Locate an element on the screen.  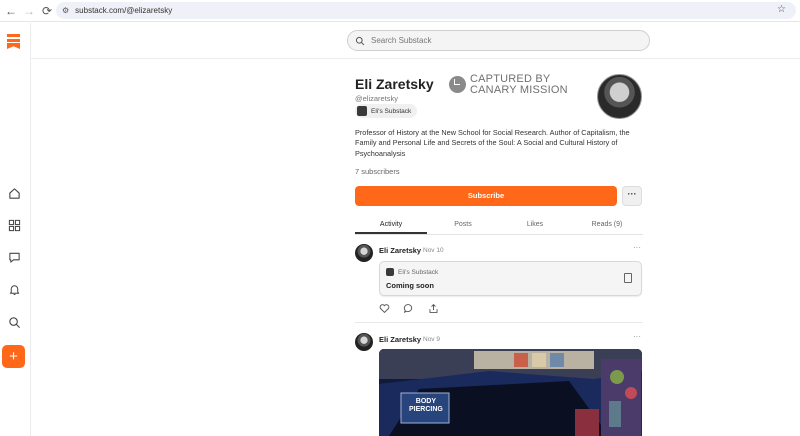
bookmark-icon is located at coordinates (628, 278).